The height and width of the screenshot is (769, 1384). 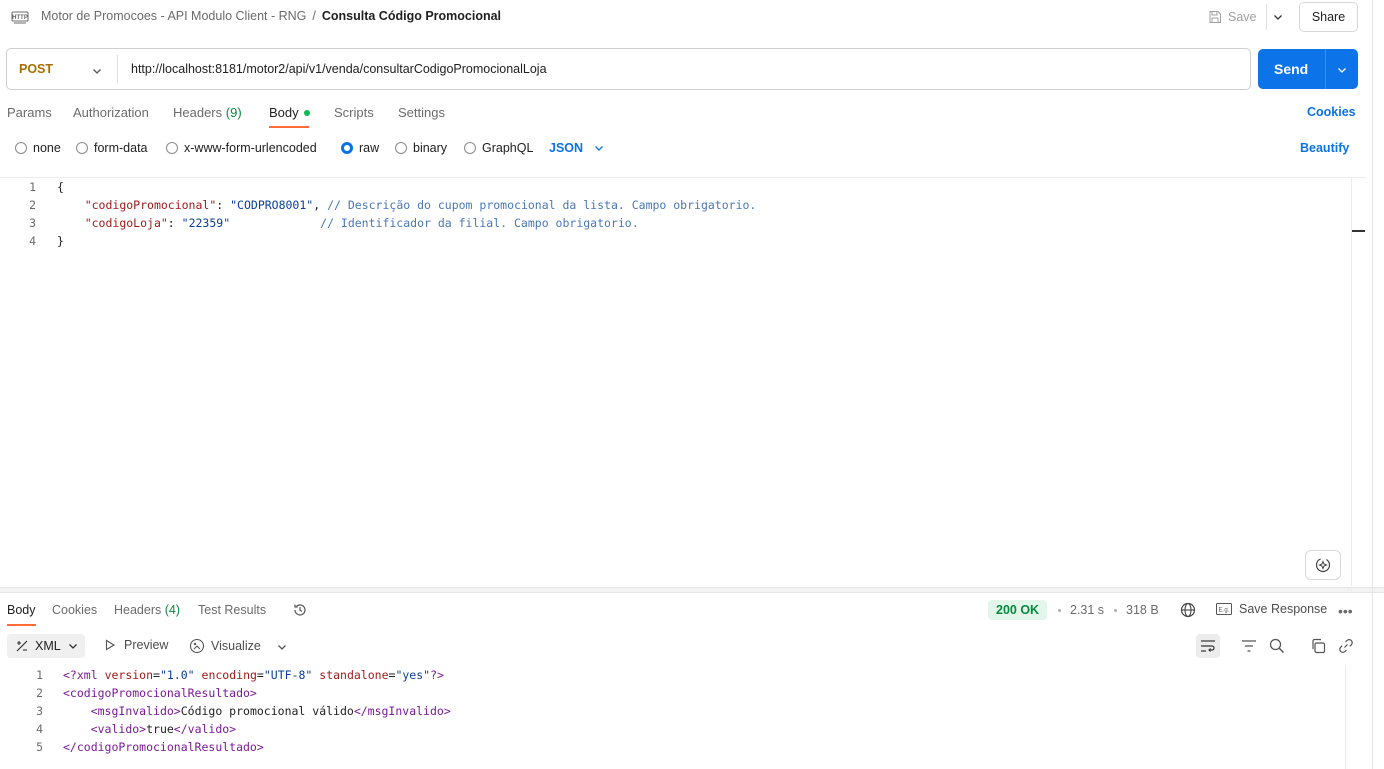 What do you see at coordinates (46, 646) in the screenshot?
I see `response-format-select: XML` at bounding box center [46, 646].